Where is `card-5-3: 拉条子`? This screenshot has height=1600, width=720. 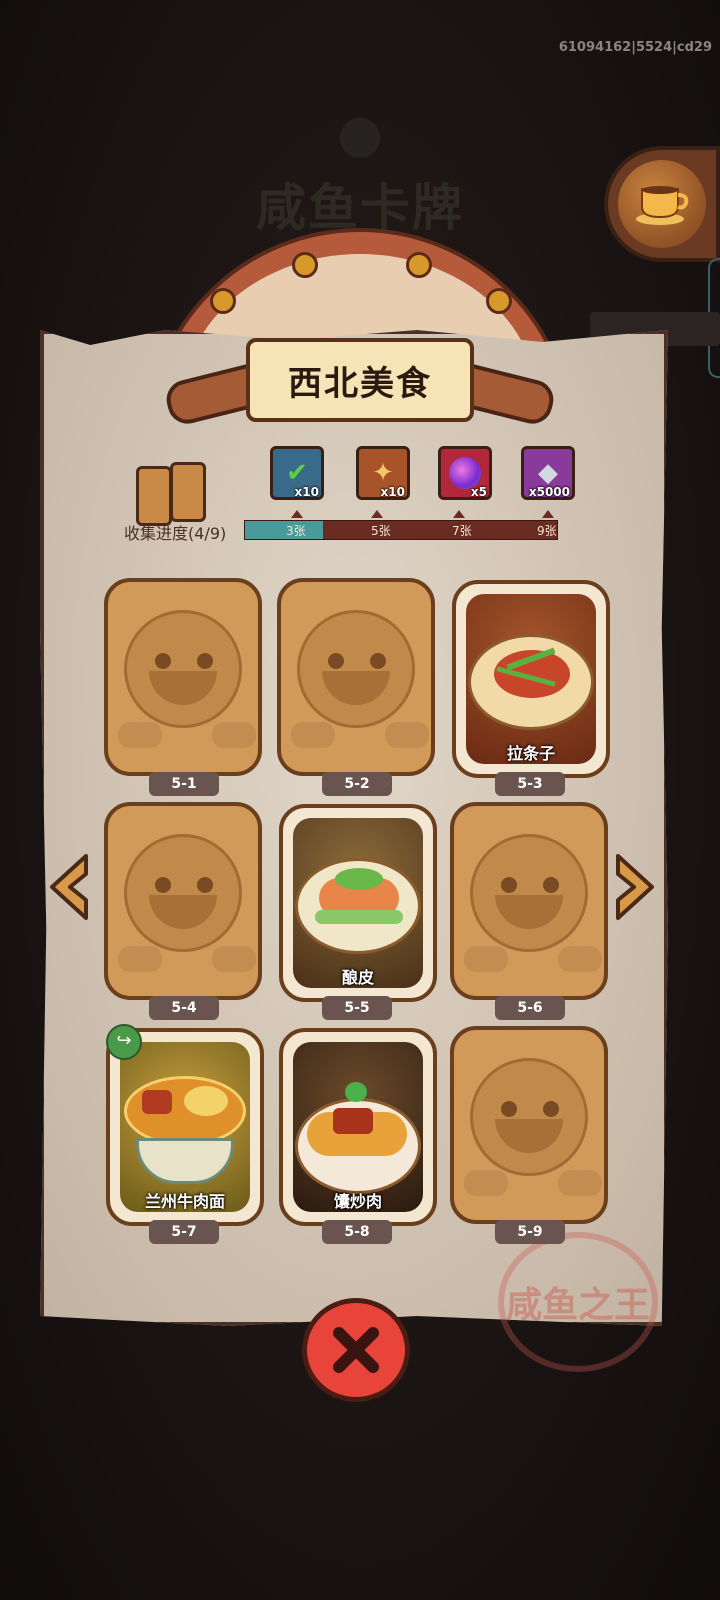
card-5-3: 拉条子 is located at coordinates (531, 679).